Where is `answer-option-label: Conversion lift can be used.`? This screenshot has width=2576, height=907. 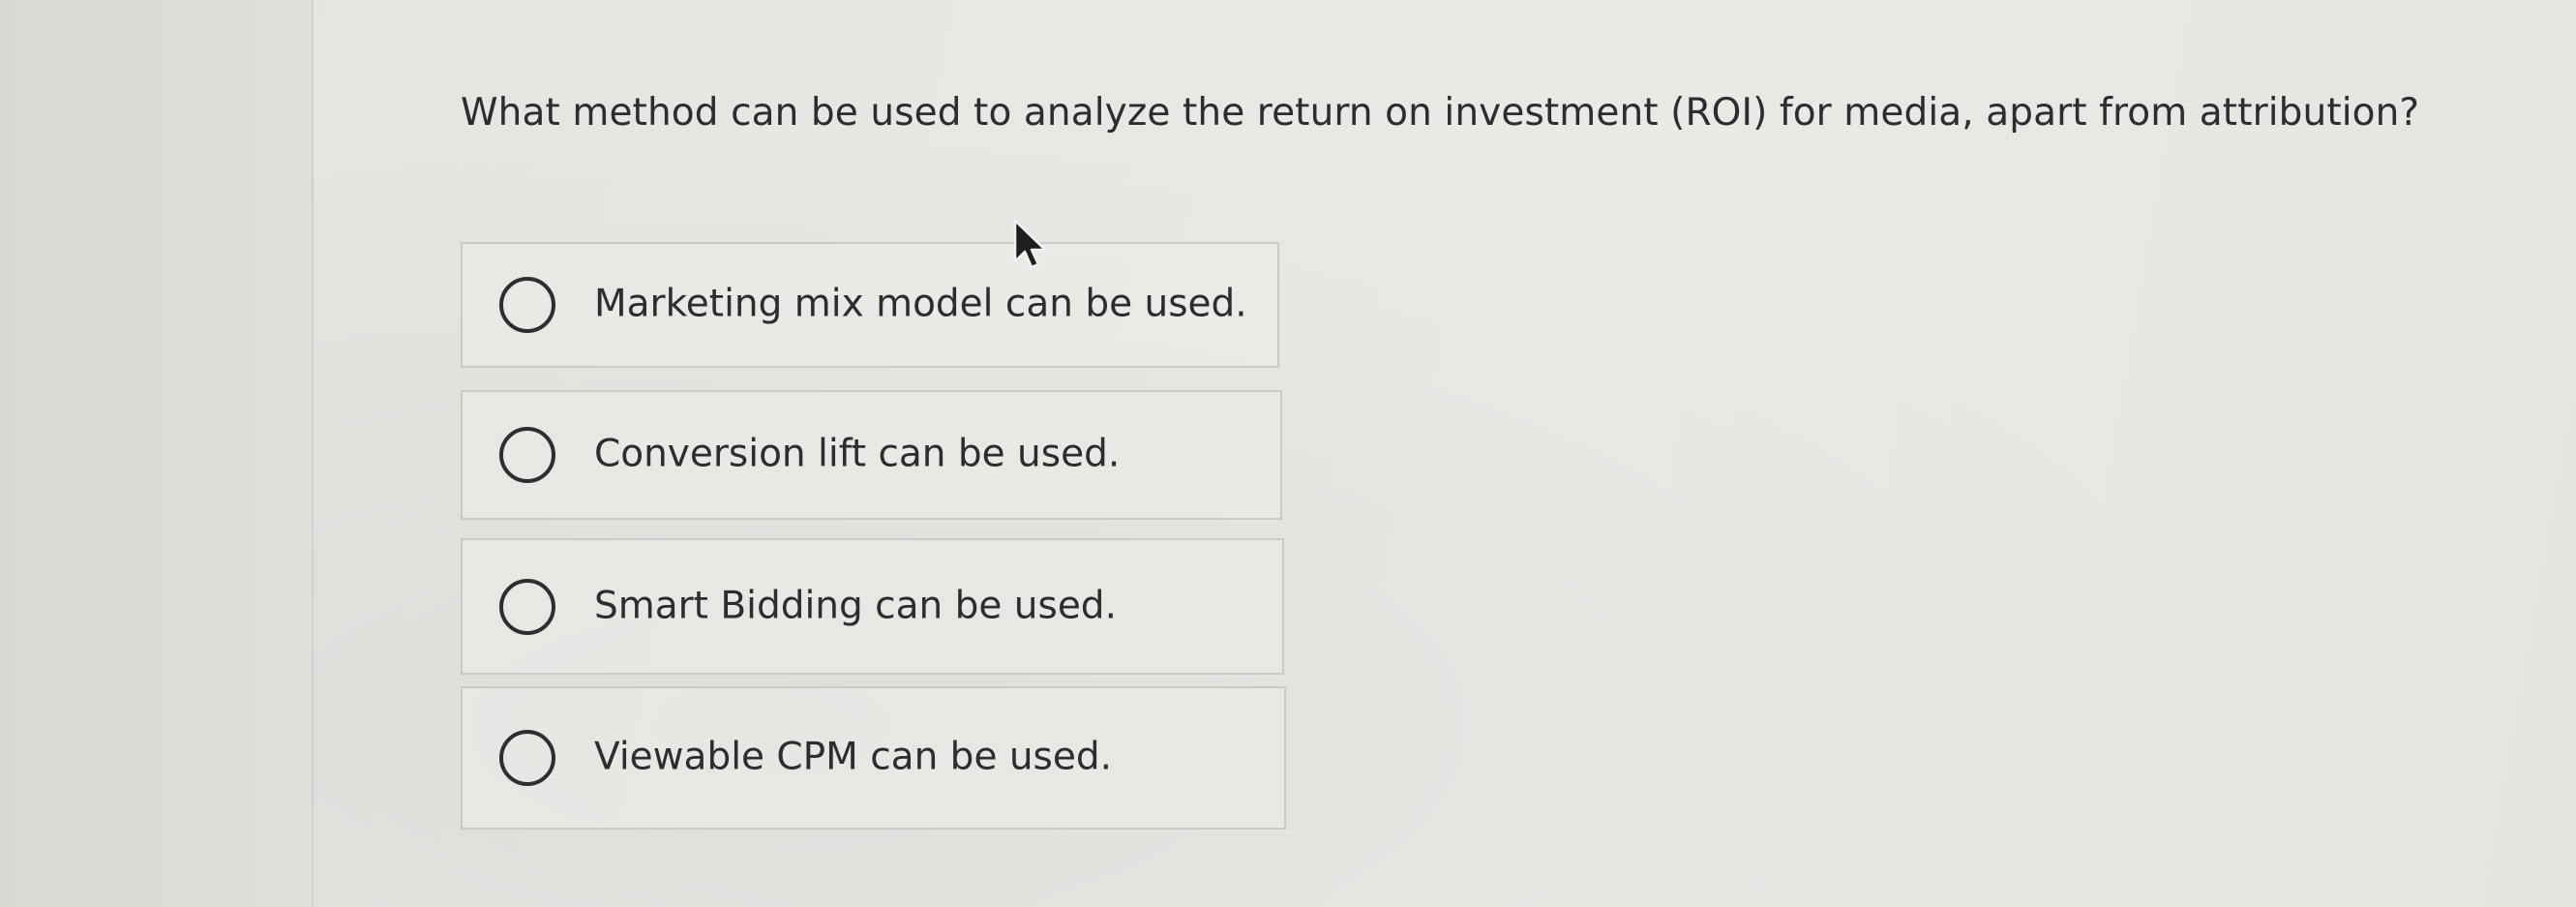 answer-option-label: Conversion lift can be used. is located at coordinates (857, 454).